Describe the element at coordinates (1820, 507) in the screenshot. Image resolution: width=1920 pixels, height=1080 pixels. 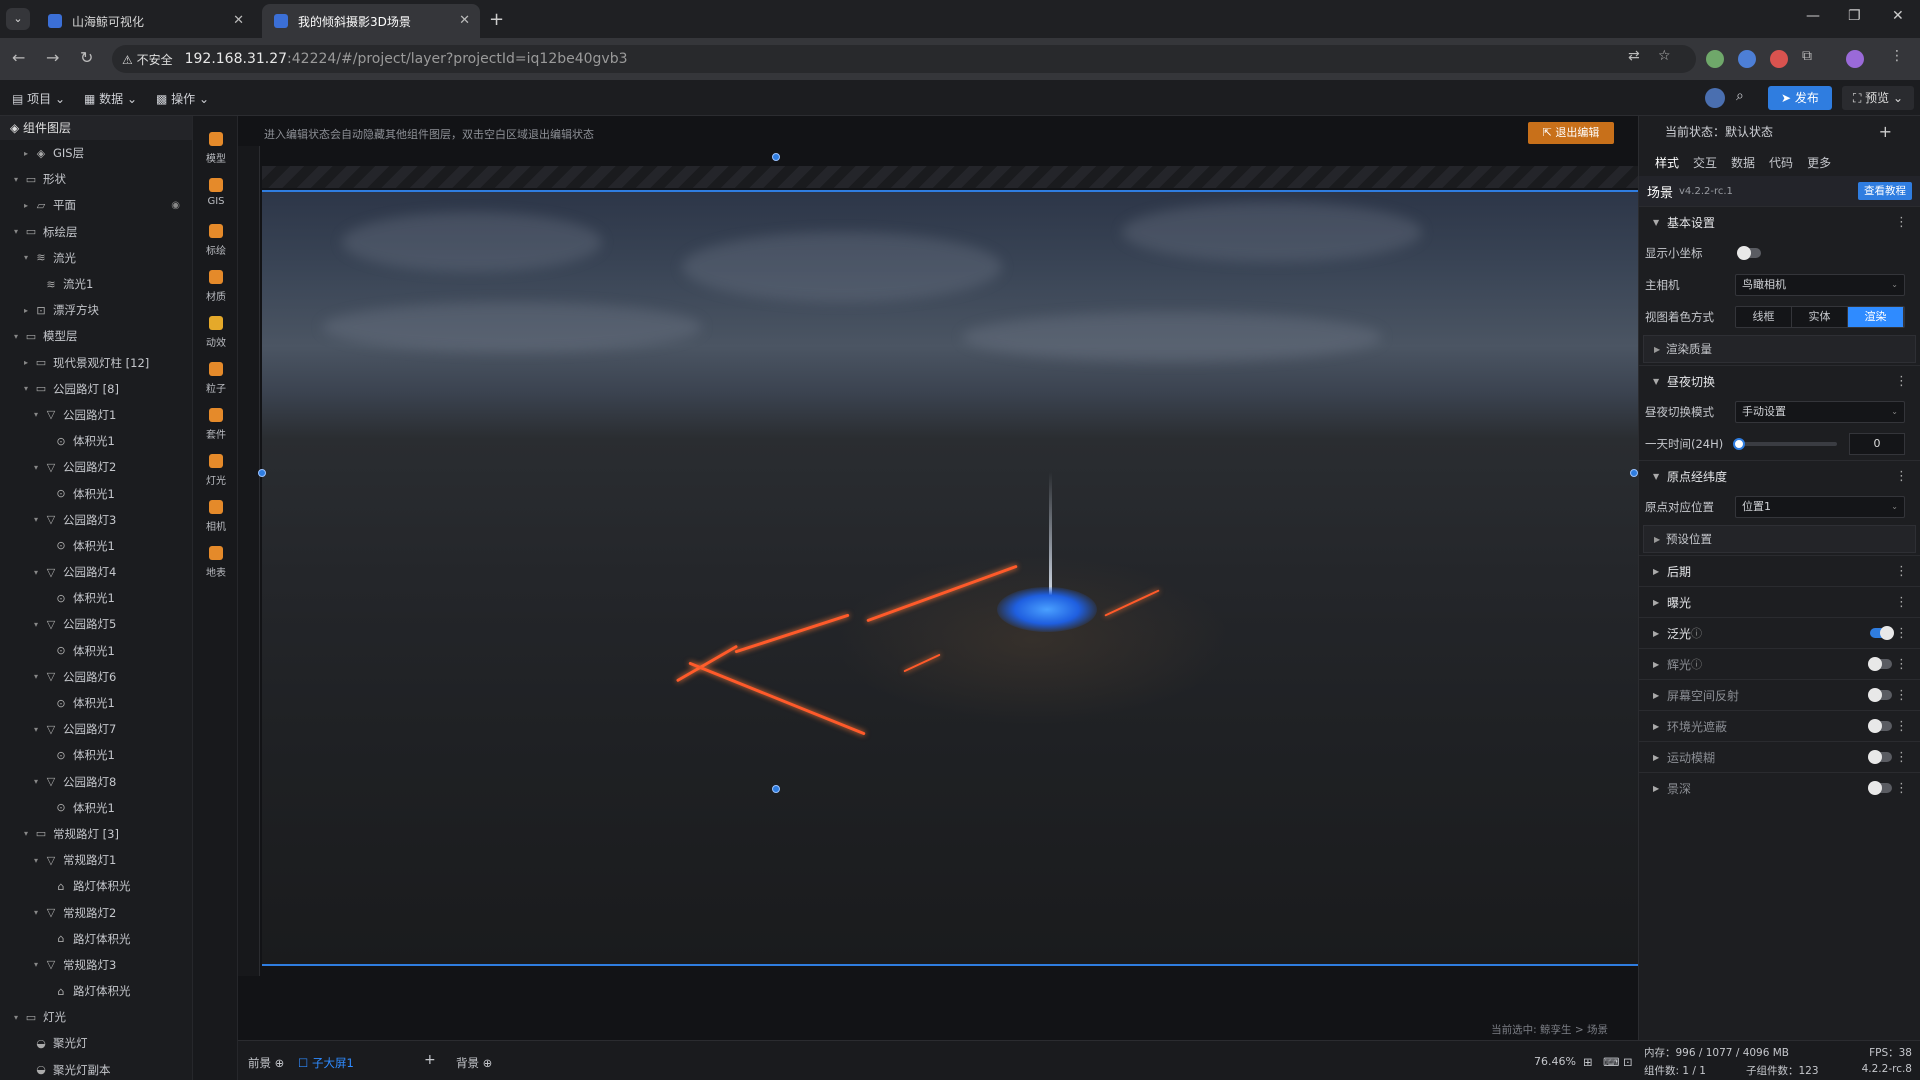
I see `origin-pos-select: 位置1 ⌄` at that location.